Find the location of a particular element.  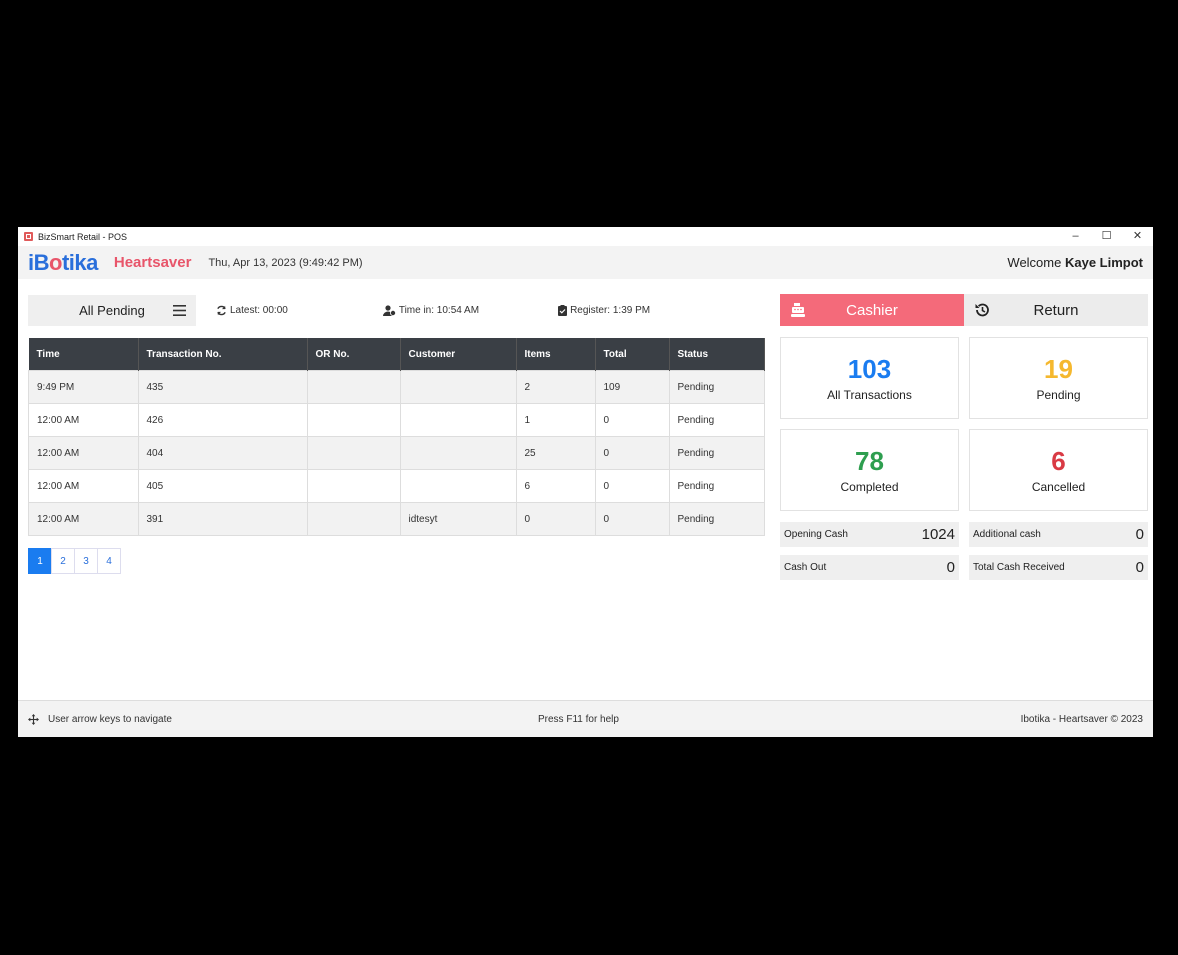

return-tab: Return is located at coordinates (1056, 310).